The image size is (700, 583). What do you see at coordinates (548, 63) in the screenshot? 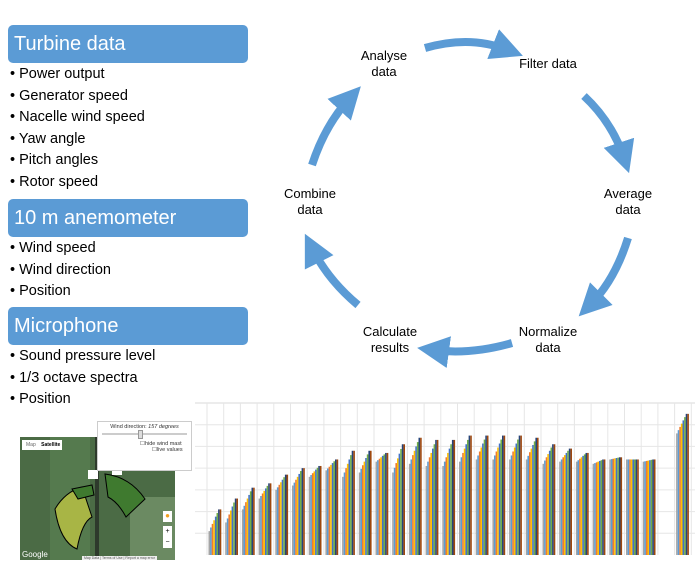
I see `step-filter: Filter data` at bounding box center [548, 63].